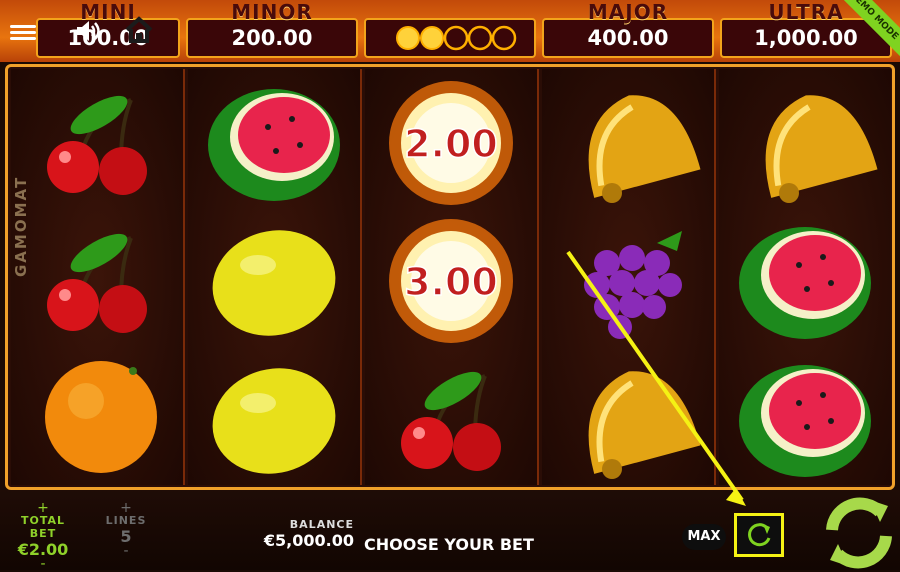 This screenshot has width=900, height=572. I want to click on jackpot-mini-value: 100.00, so click(108, 38).